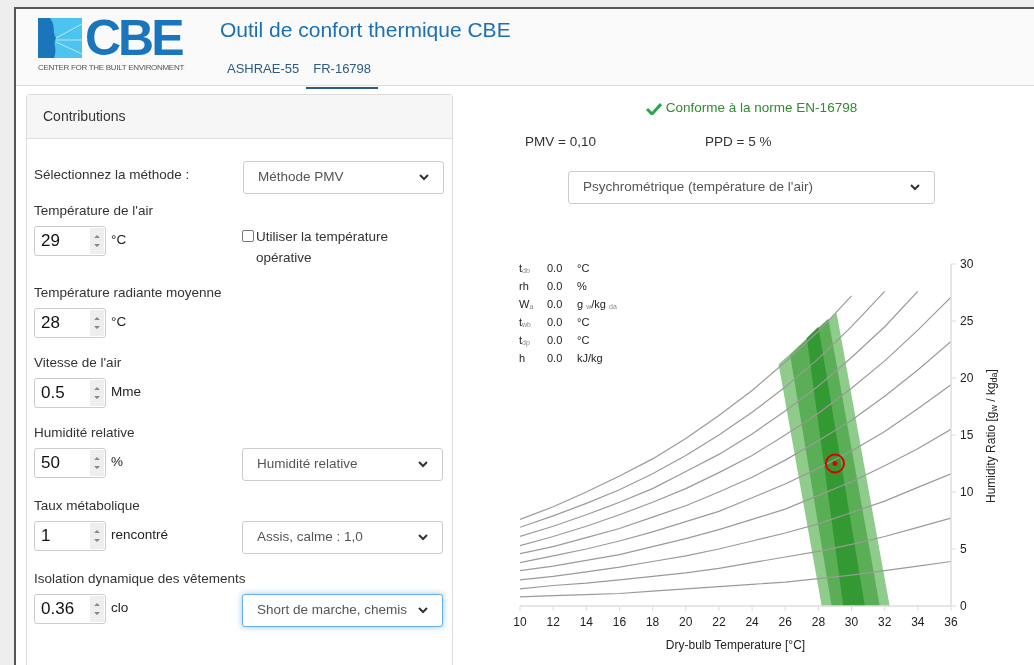 This screenshot has height=665, width=1034. I want to click on dropdown-select: Assis, calme : 1,0, so click(342, 537).